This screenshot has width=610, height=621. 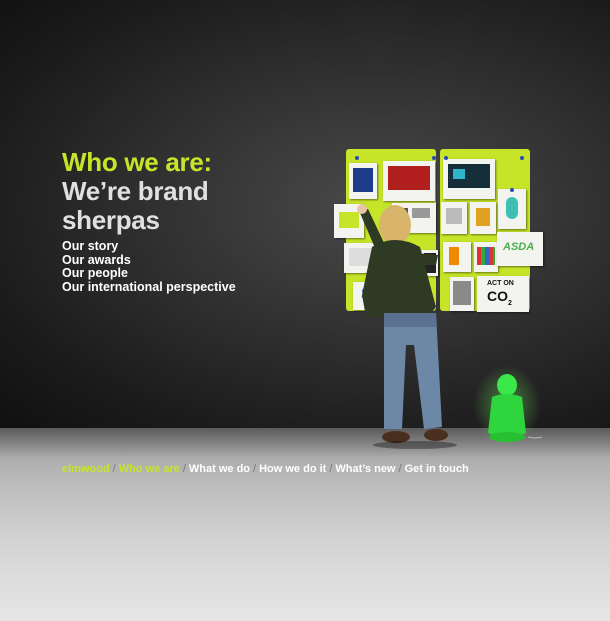 What do you see at coordinates (149, 273) in the screenshot?
I see `subnav-item-our-people: Our people` at bounding box center [149, 273].